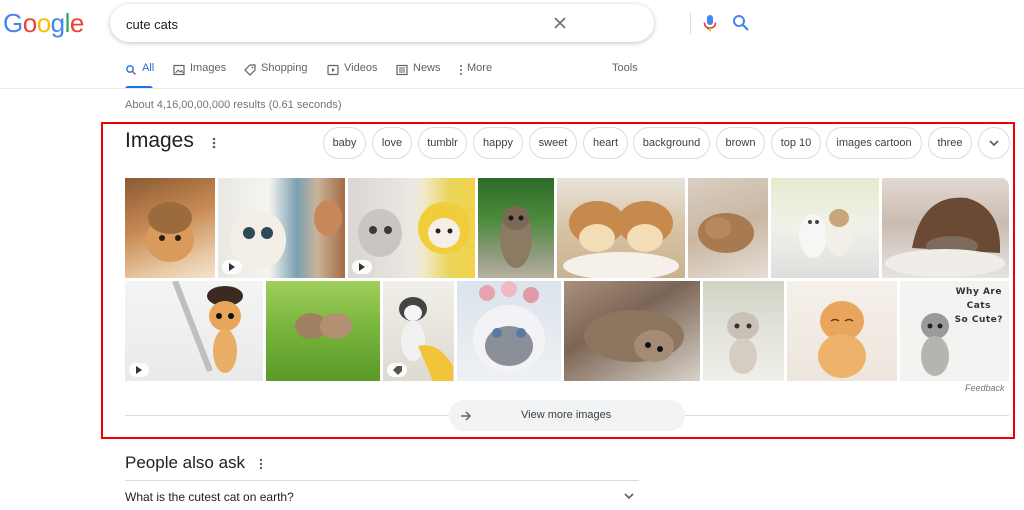 This screenshot has height=510, width=1024. I want to click on view-more-label: View more images, so click(566, 415).